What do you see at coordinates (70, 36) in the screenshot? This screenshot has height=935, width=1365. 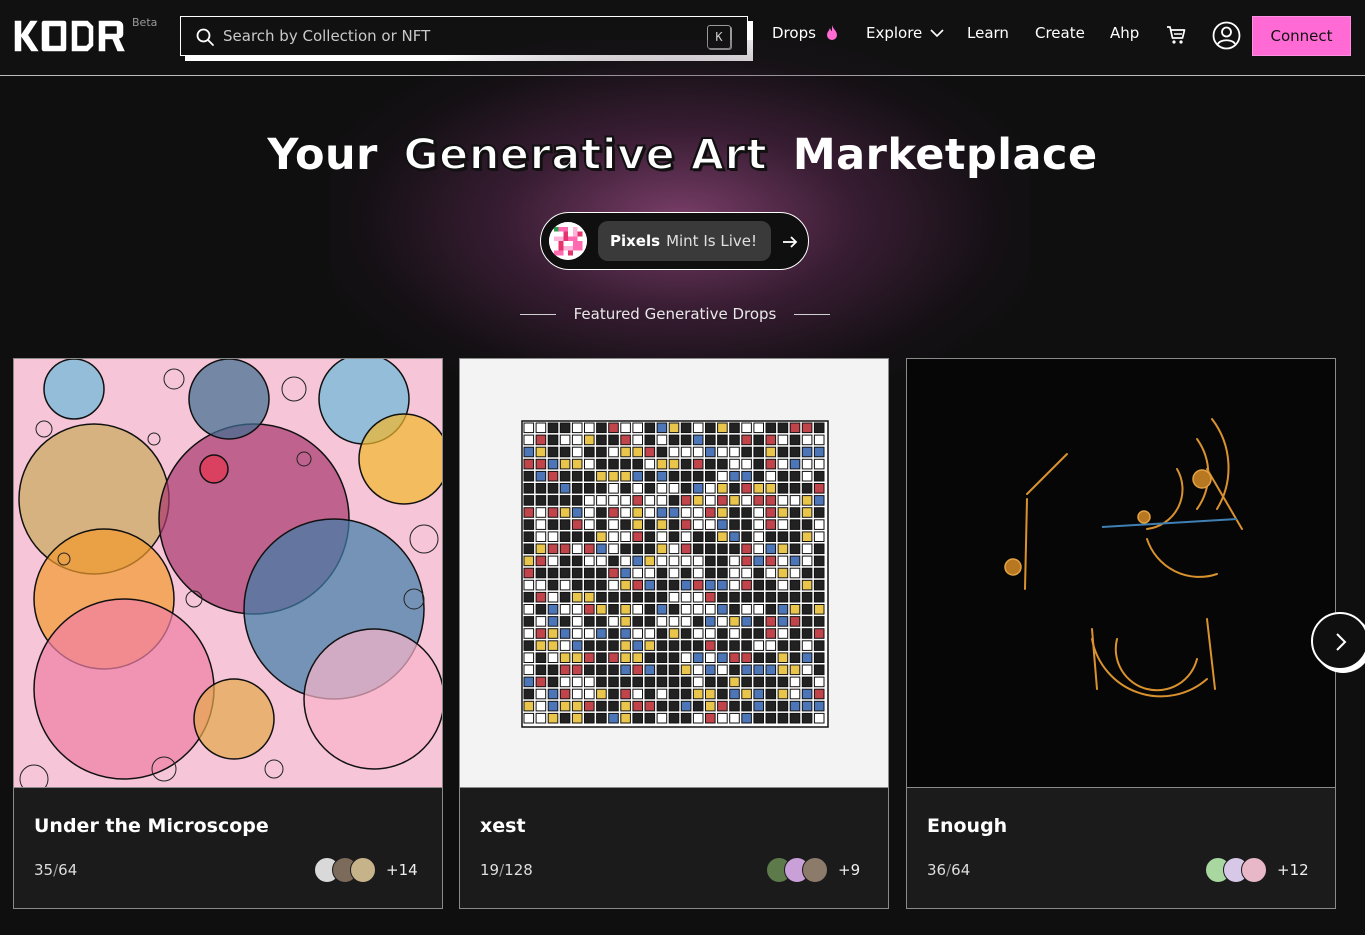 I see `kodr-logo` at bounding box center [70, 36].